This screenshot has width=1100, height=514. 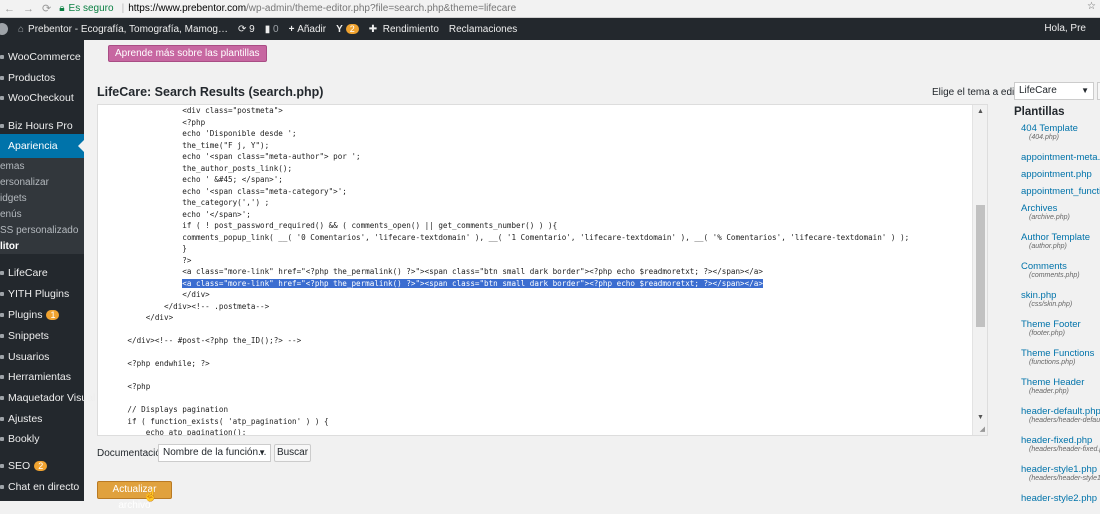 I want to click on claims-link: Reclamaciones, so click(x=483, y=29).